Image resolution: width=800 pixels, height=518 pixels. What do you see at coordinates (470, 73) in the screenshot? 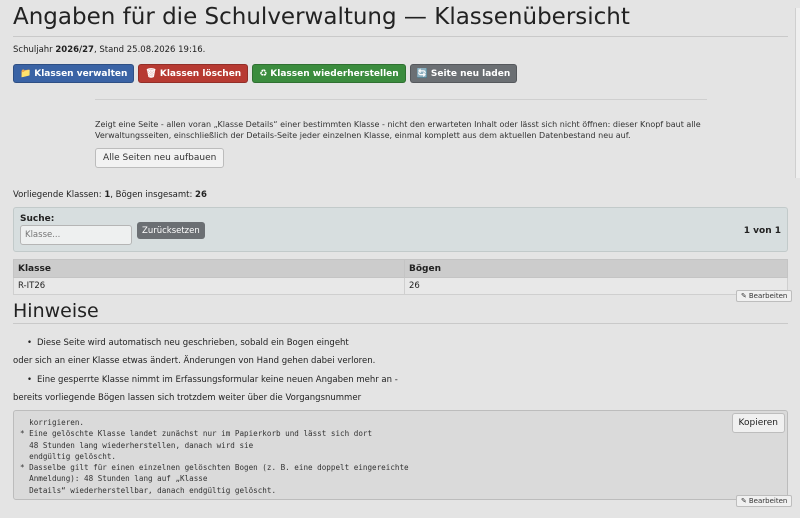
I see `reload-page-label: Seite neu laden` at bounding box center [470, 73].